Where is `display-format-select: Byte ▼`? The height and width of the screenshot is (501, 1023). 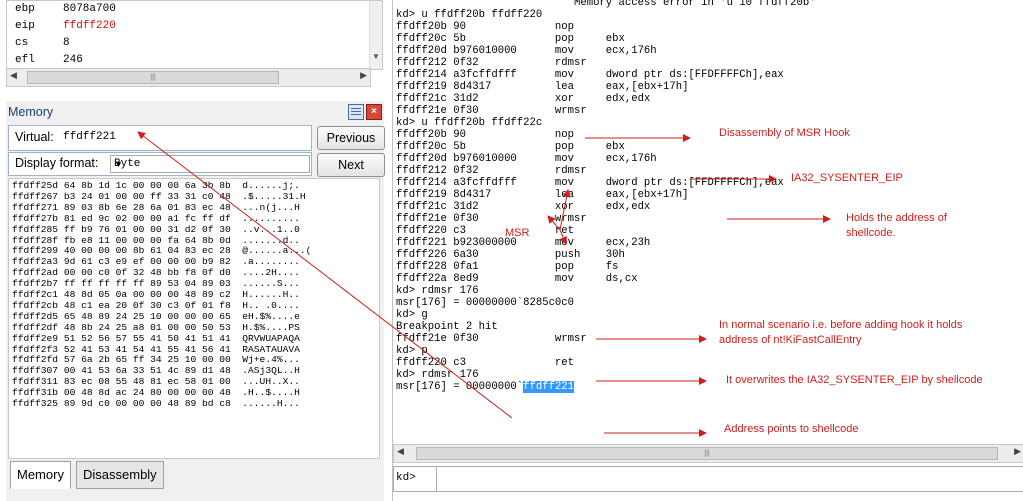 display-format-select: Byte ▼ is located at coordinates (210, 164).